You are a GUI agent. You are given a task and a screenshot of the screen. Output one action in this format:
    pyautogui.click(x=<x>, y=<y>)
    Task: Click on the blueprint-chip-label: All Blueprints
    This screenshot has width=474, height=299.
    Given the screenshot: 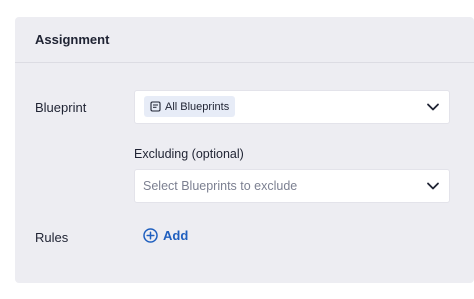 What is the action you would take?
    pyautogui.click(x=197, y=106)
    